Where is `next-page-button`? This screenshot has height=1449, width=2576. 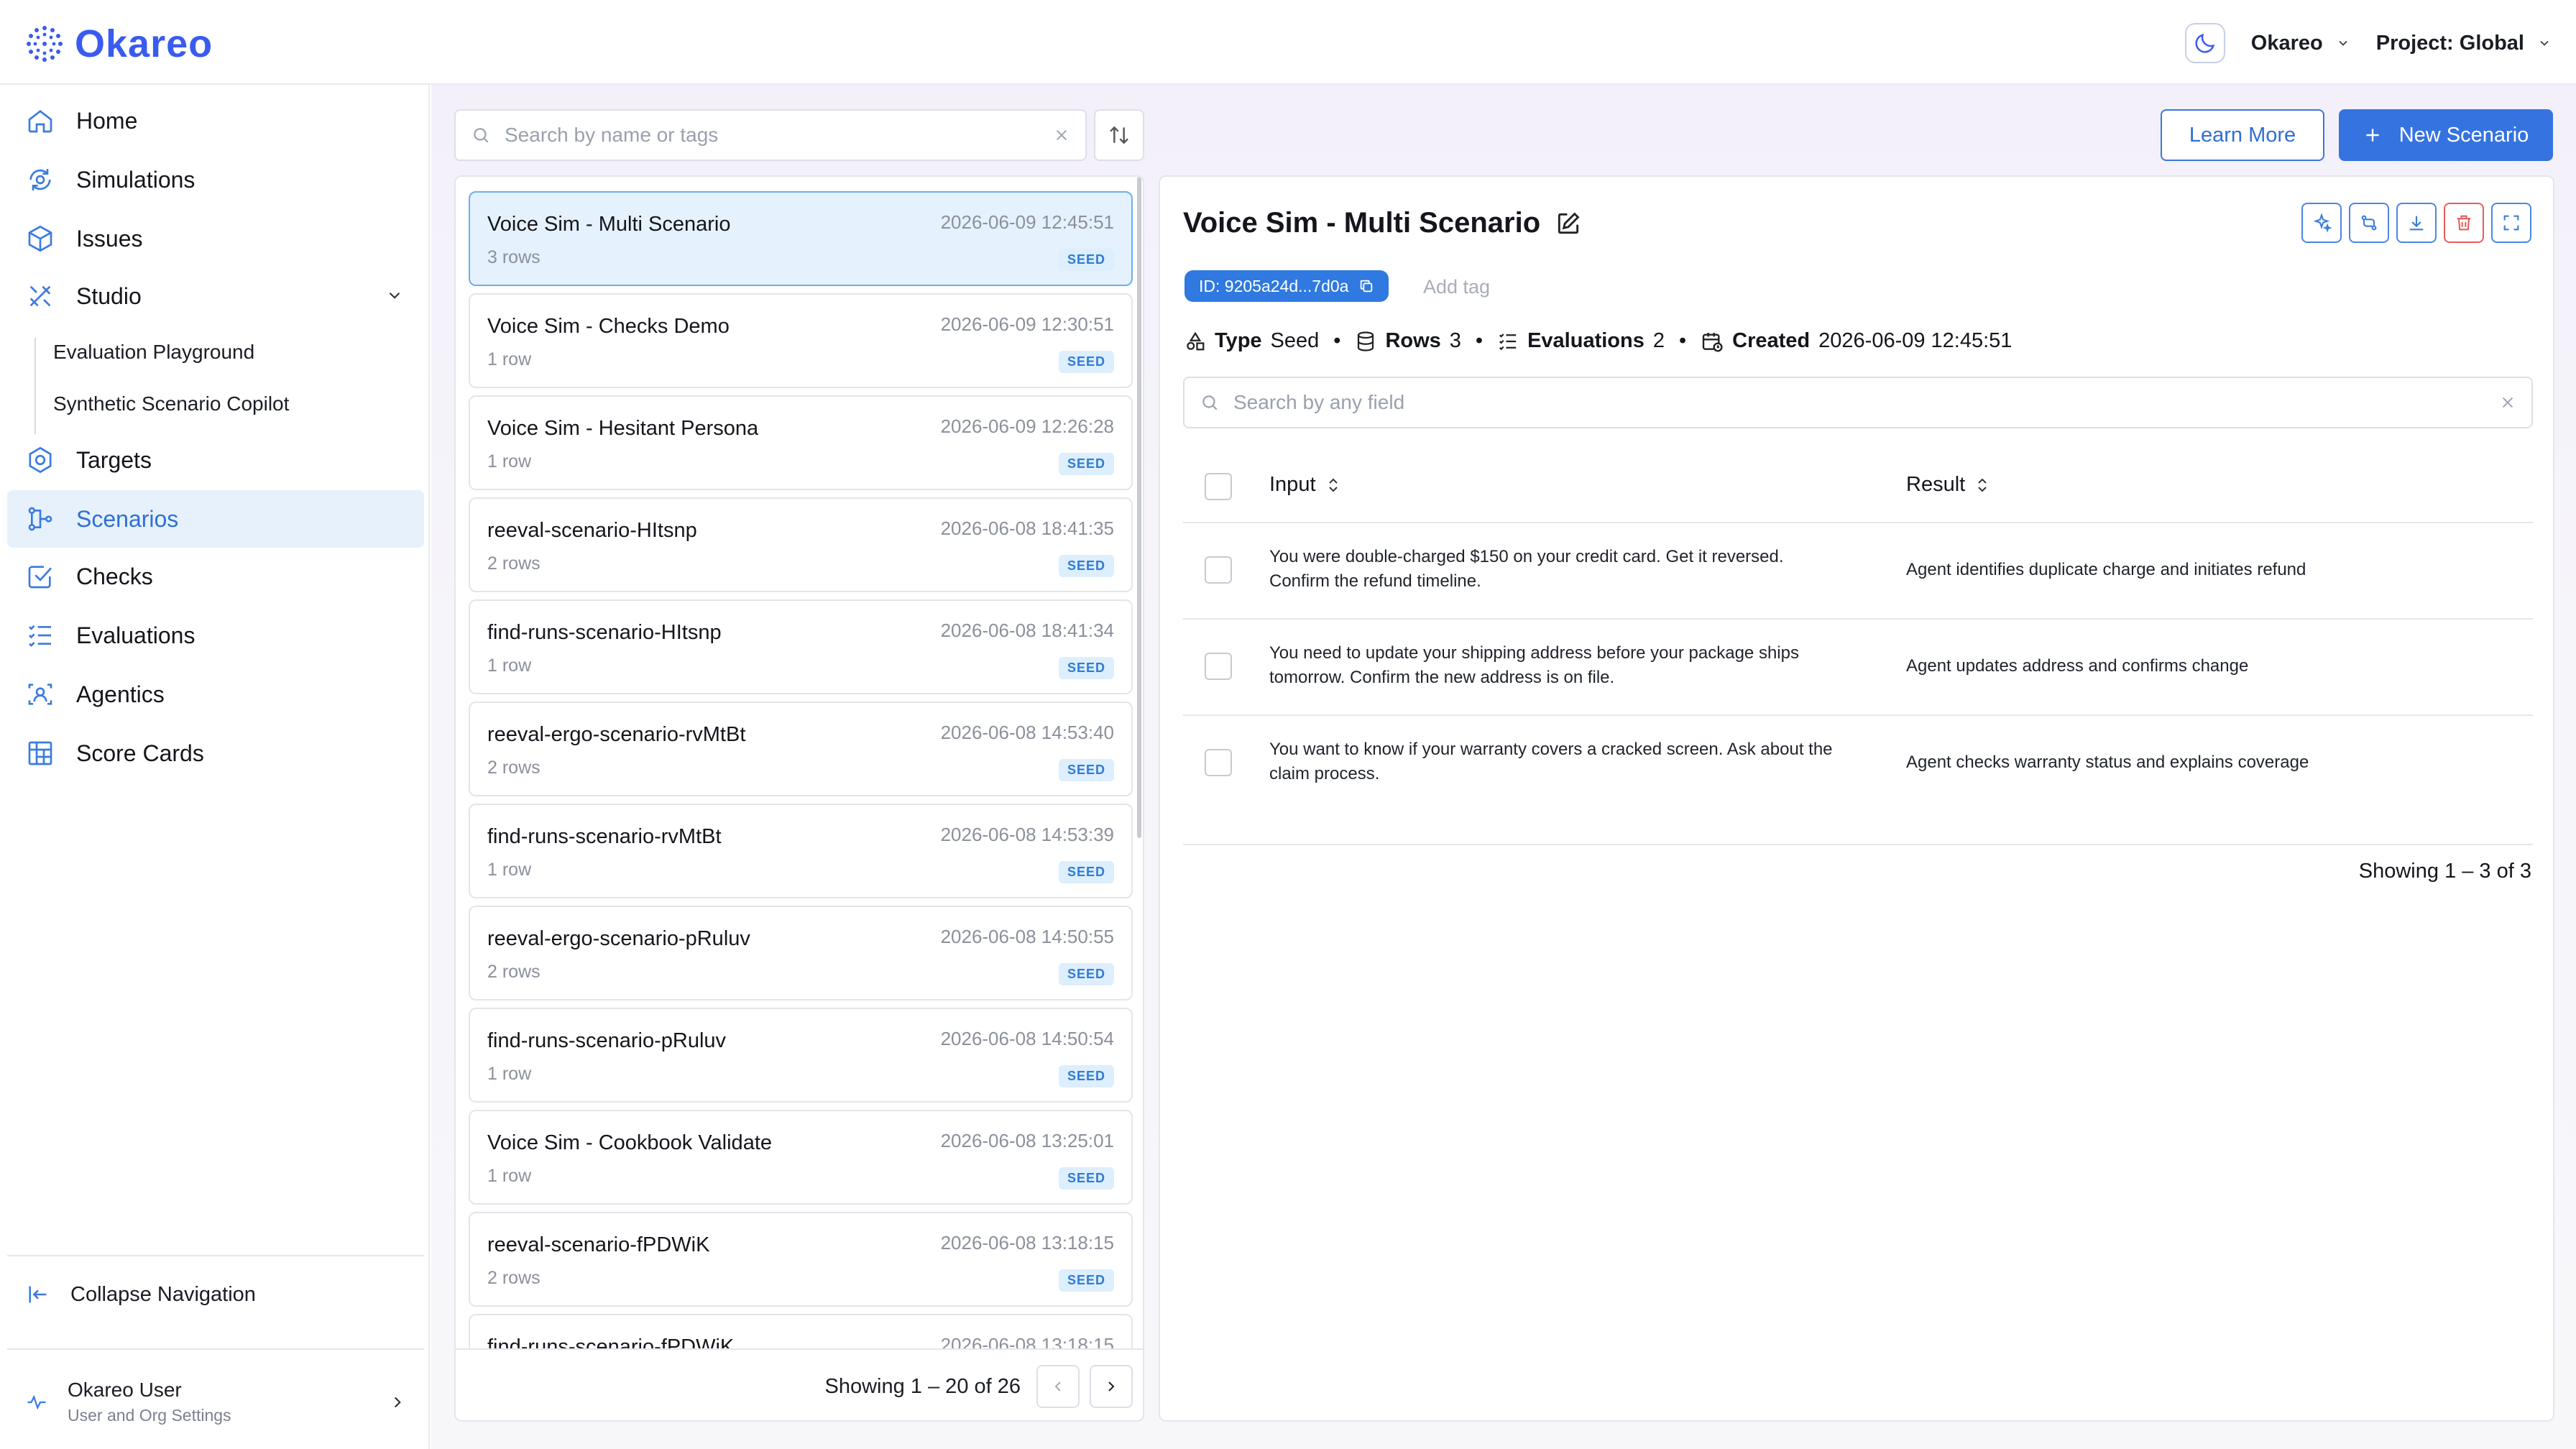
next-page-button is located at coordinates (1111, 1386).